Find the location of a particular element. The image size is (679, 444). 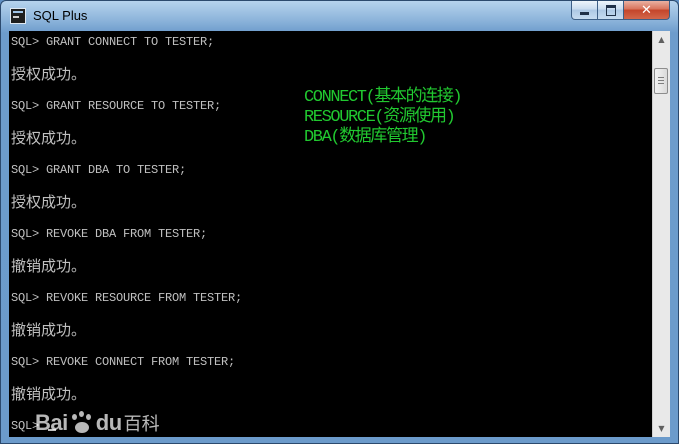

baidu-baike-watermark: Bai du 百科 is located at coordinates (97, 420).